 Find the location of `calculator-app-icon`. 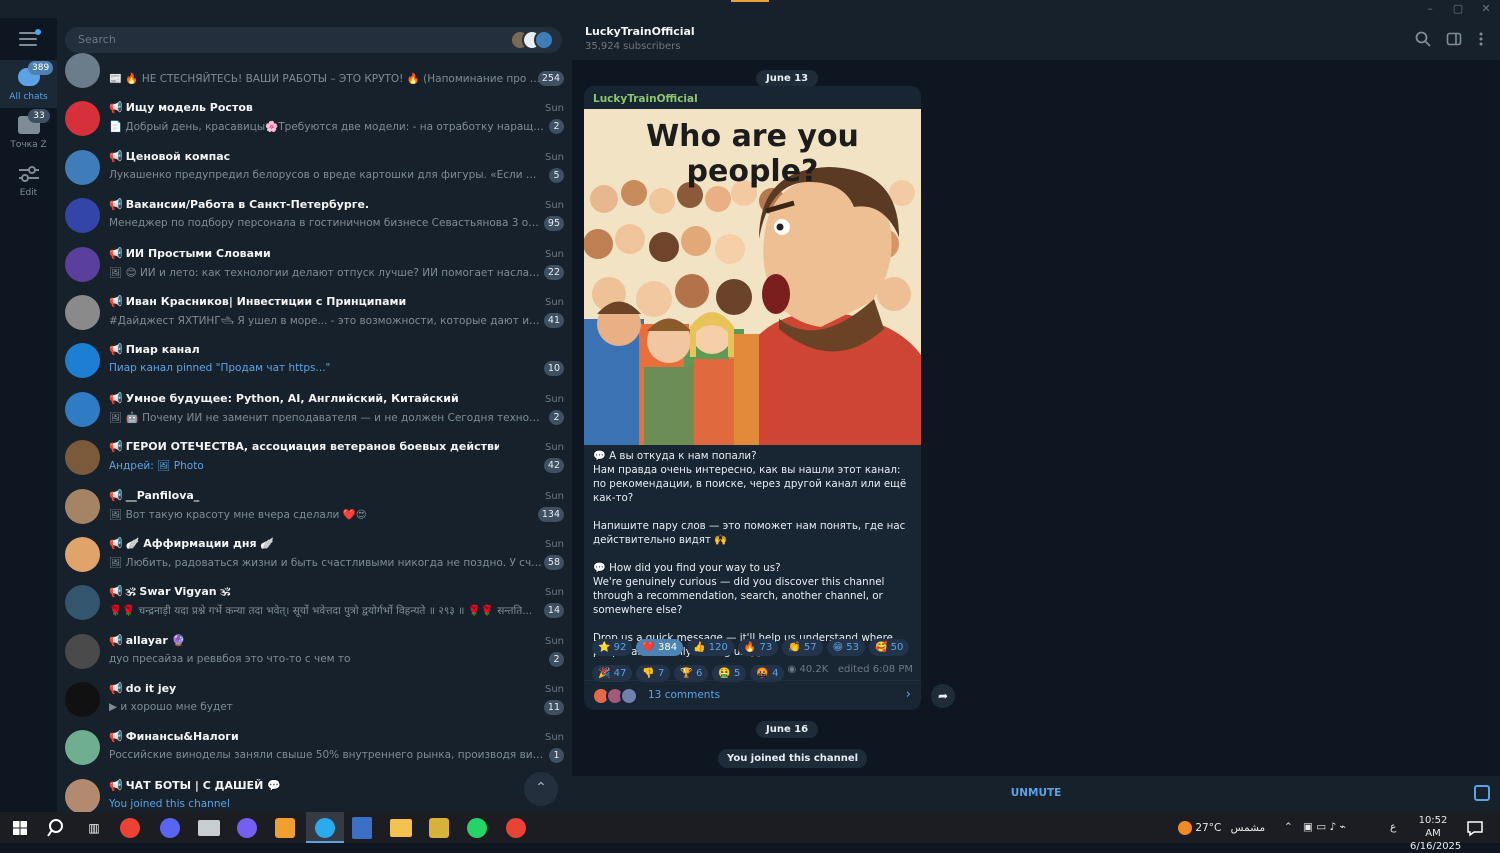

calculator-app-icon is located at coordinates (362, 828).